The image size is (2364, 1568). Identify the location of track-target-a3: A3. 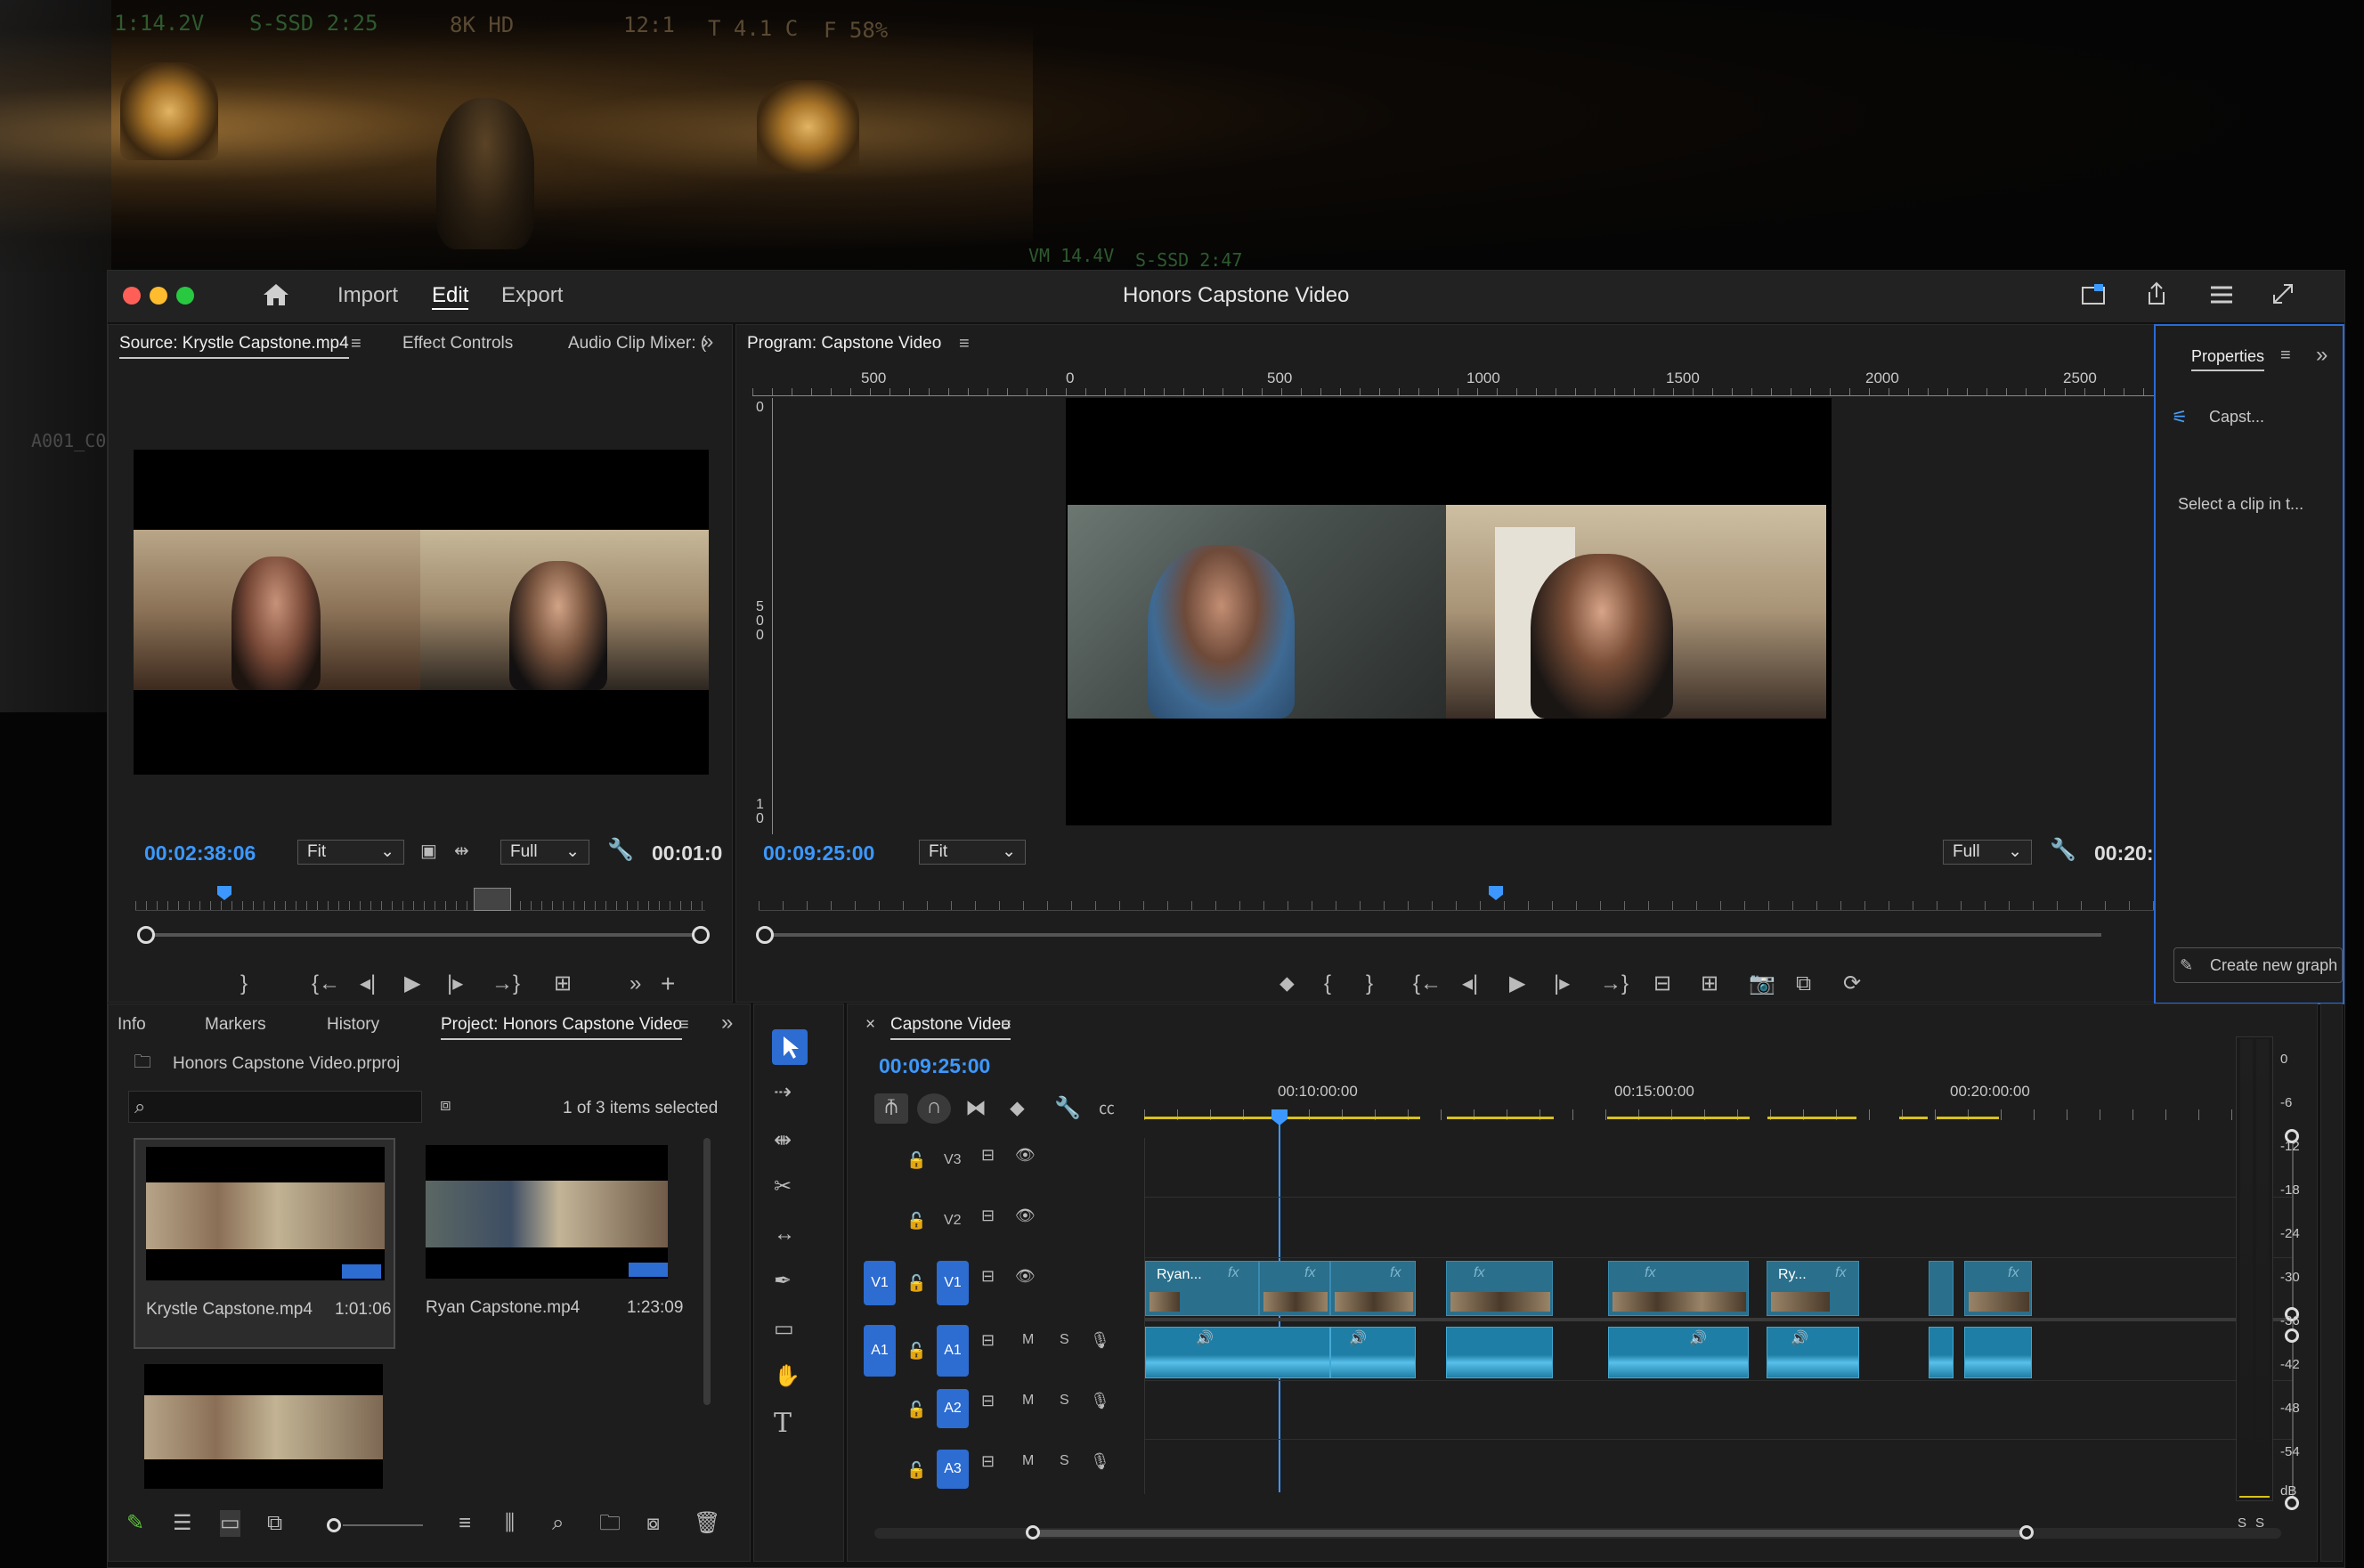
(953, 1469).